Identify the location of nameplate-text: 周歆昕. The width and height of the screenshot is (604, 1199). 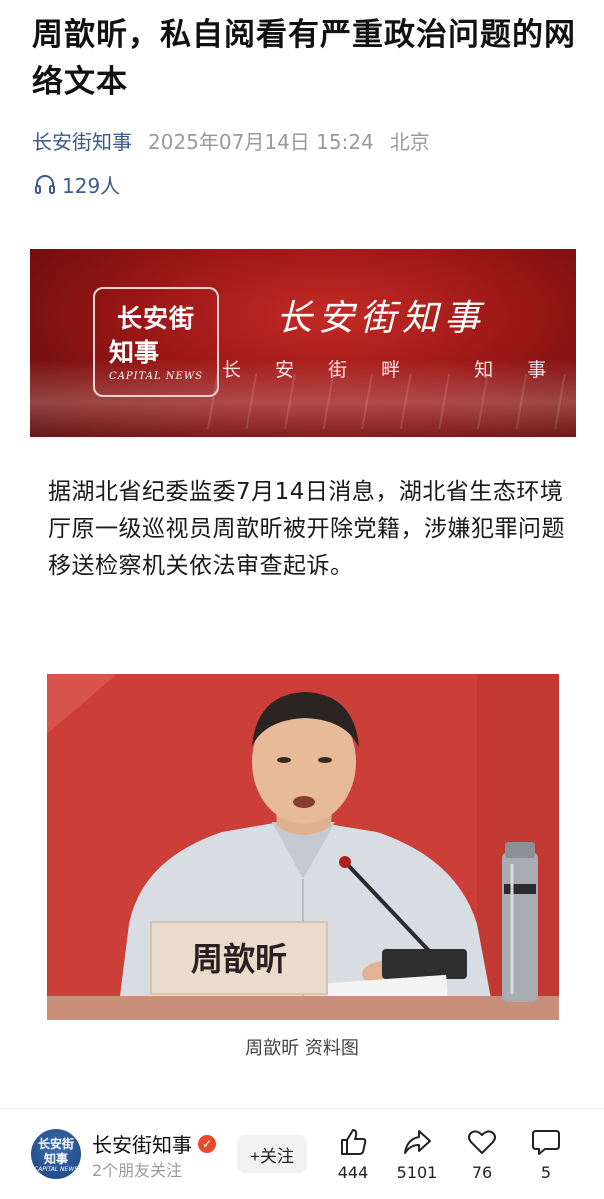
(239, 959).